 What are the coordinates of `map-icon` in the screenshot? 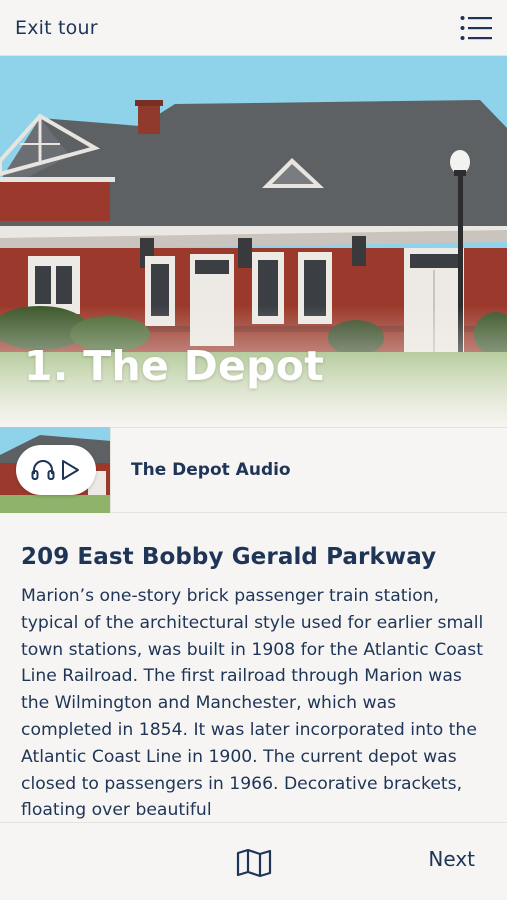 It's located at (254, 863).